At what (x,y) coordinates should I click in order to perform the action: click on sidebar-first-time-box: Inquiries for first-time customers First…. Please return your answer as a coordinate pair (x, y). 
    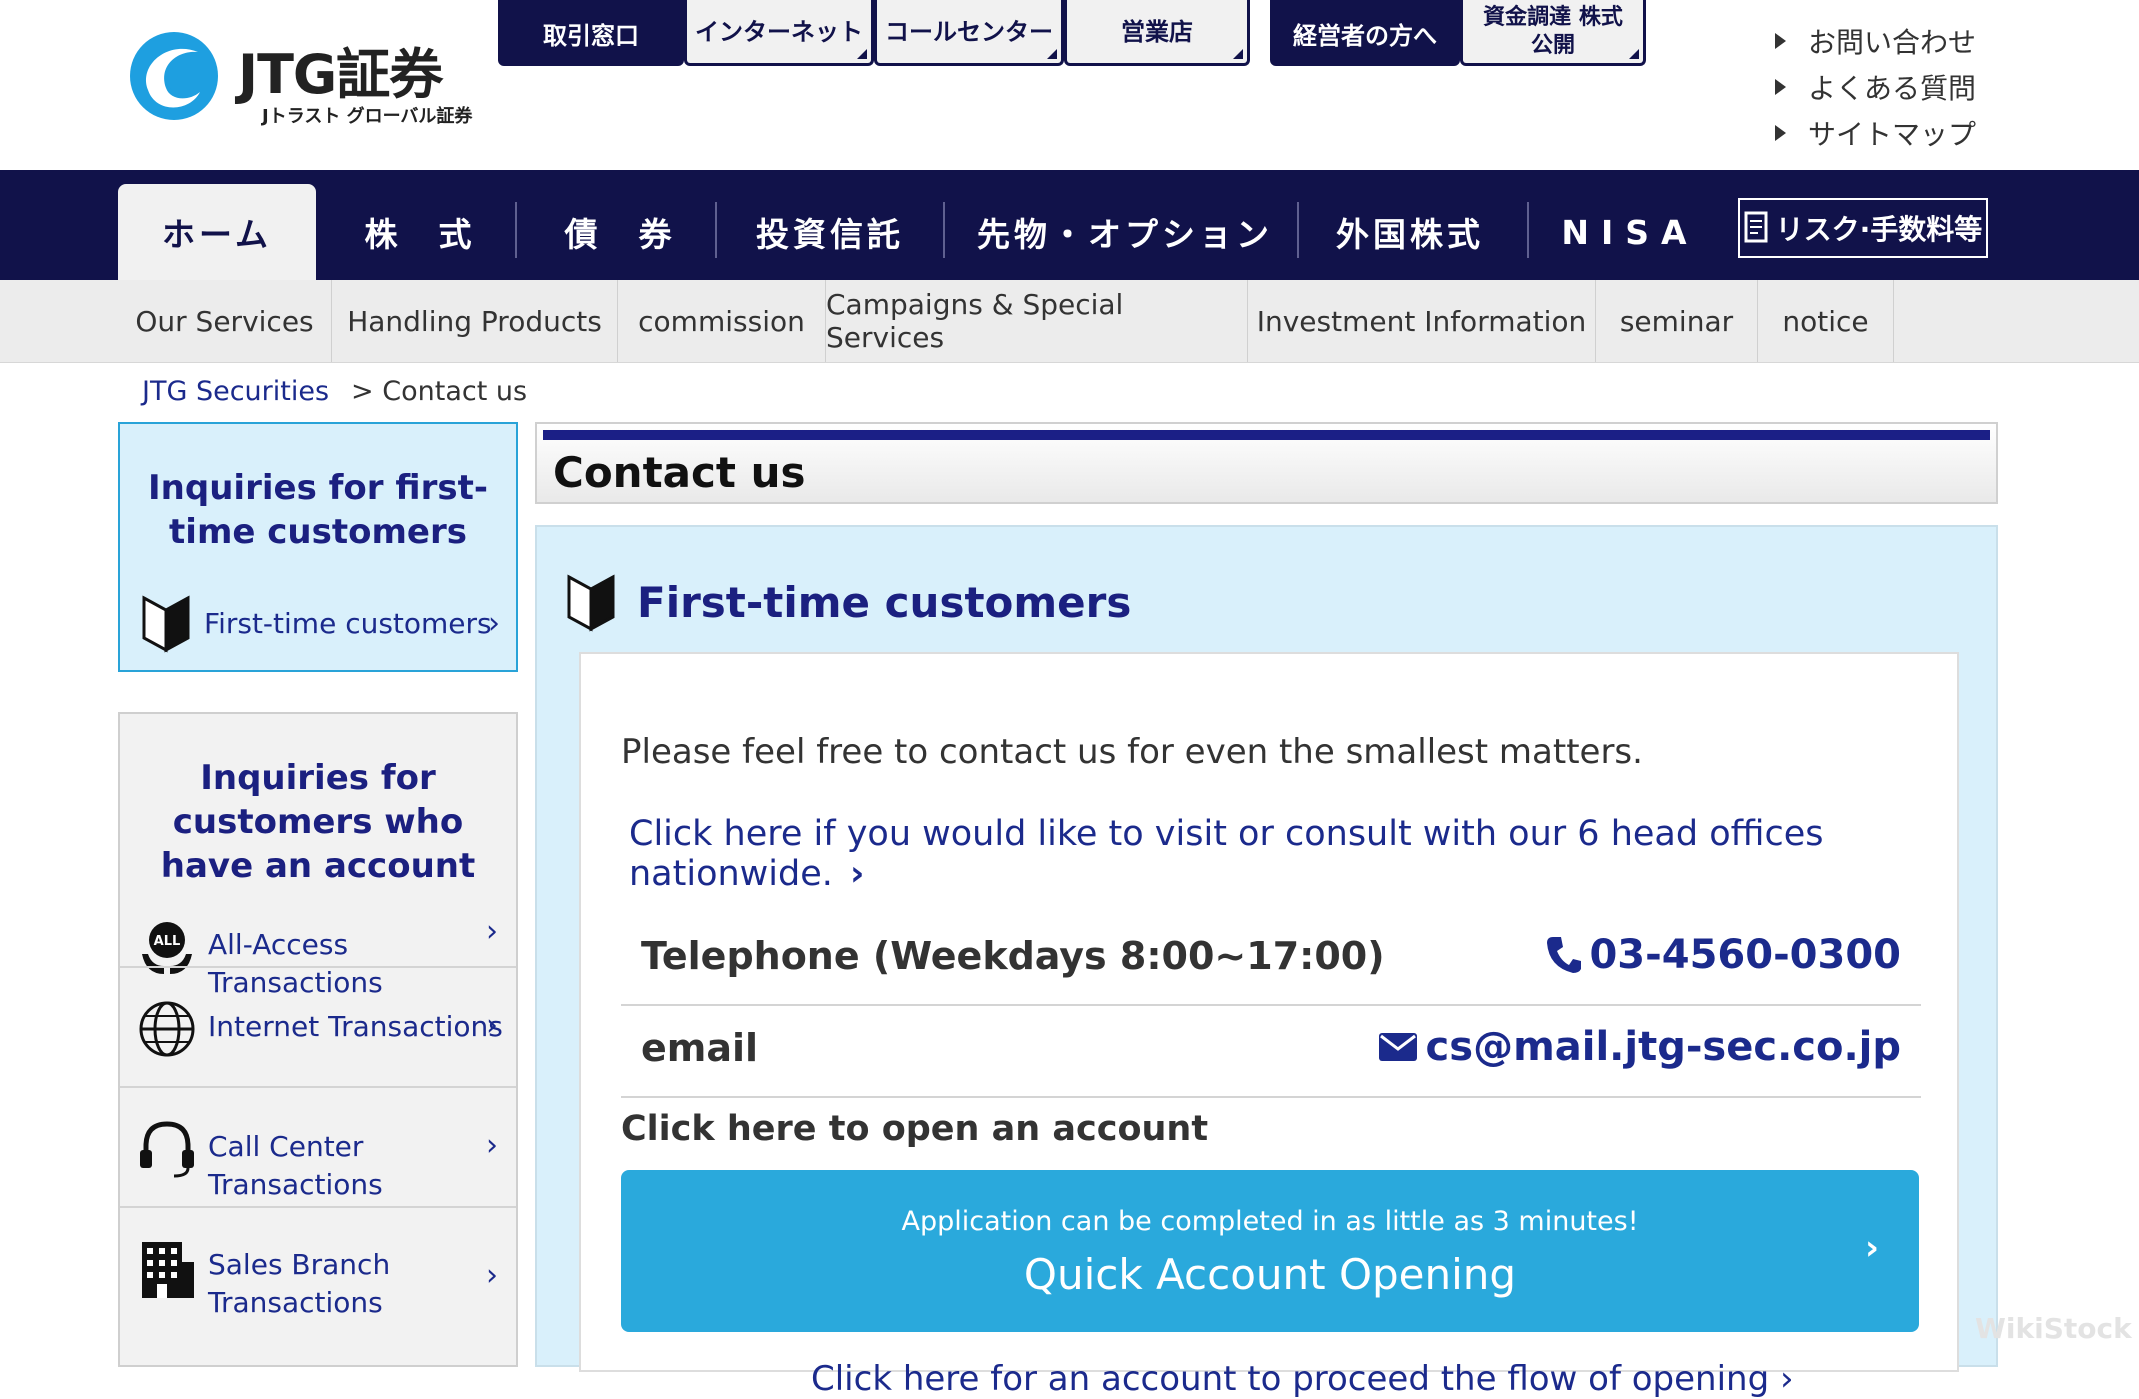
    Looking at the image, I should click on (318, 547).